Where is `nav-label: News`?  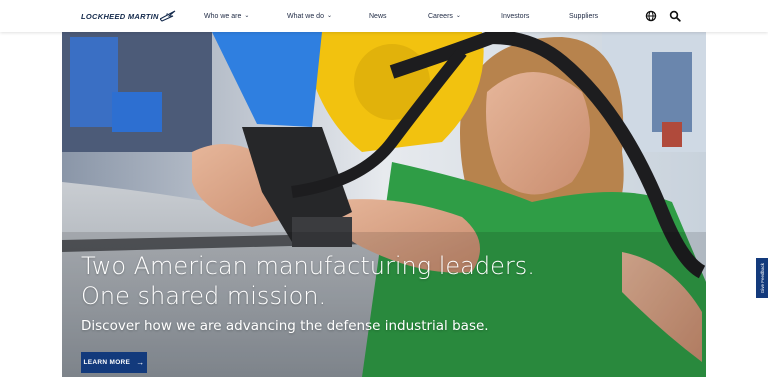 nav-label: News is located at coordinates (378, 16).